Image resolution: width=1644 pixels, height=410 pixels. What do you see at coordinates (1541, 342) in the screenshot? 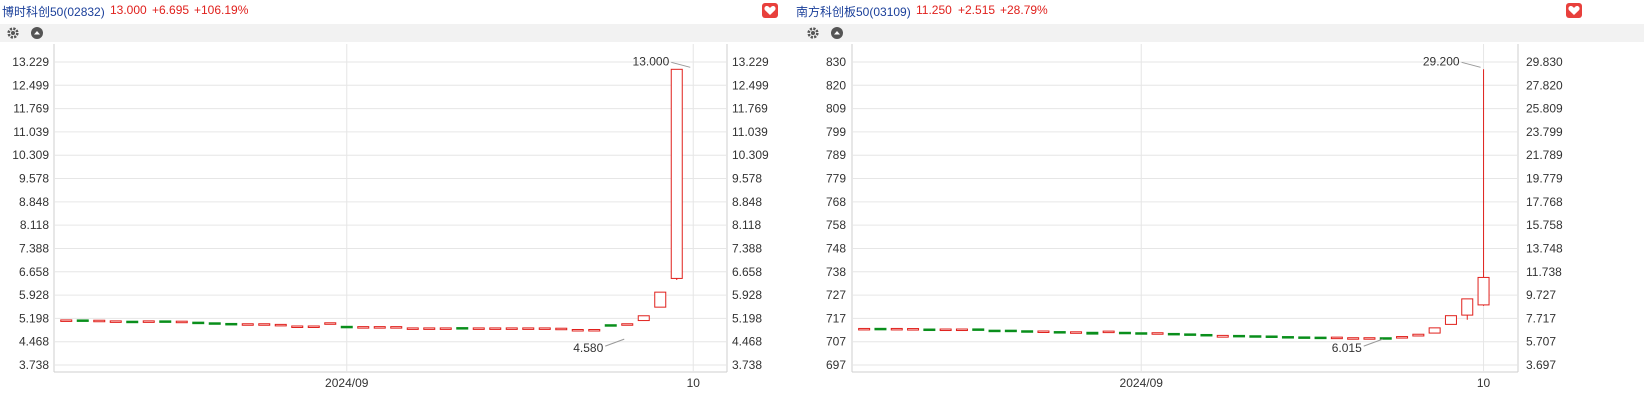
I see `y-tick-label-right: 5.707` at bounding box center [1541, 342].